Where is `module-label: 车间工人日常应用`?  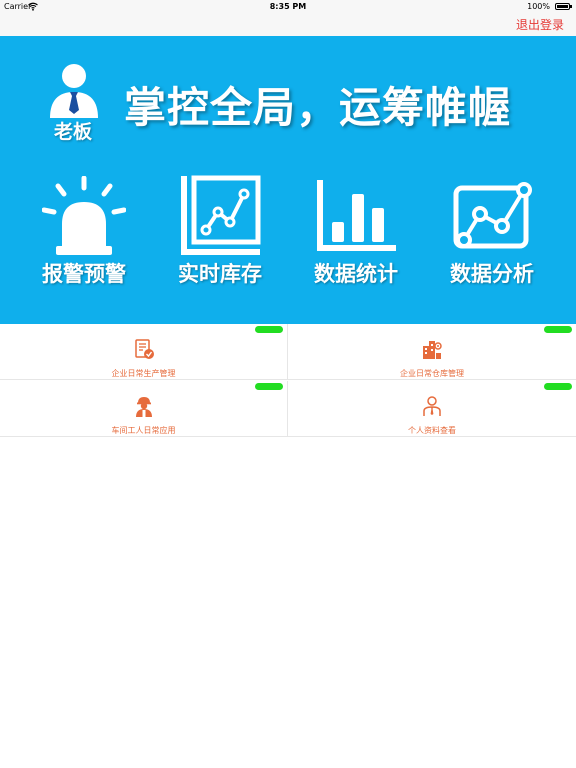
module-label: 车间工人日常应用 is located at coordinates (143, 430).